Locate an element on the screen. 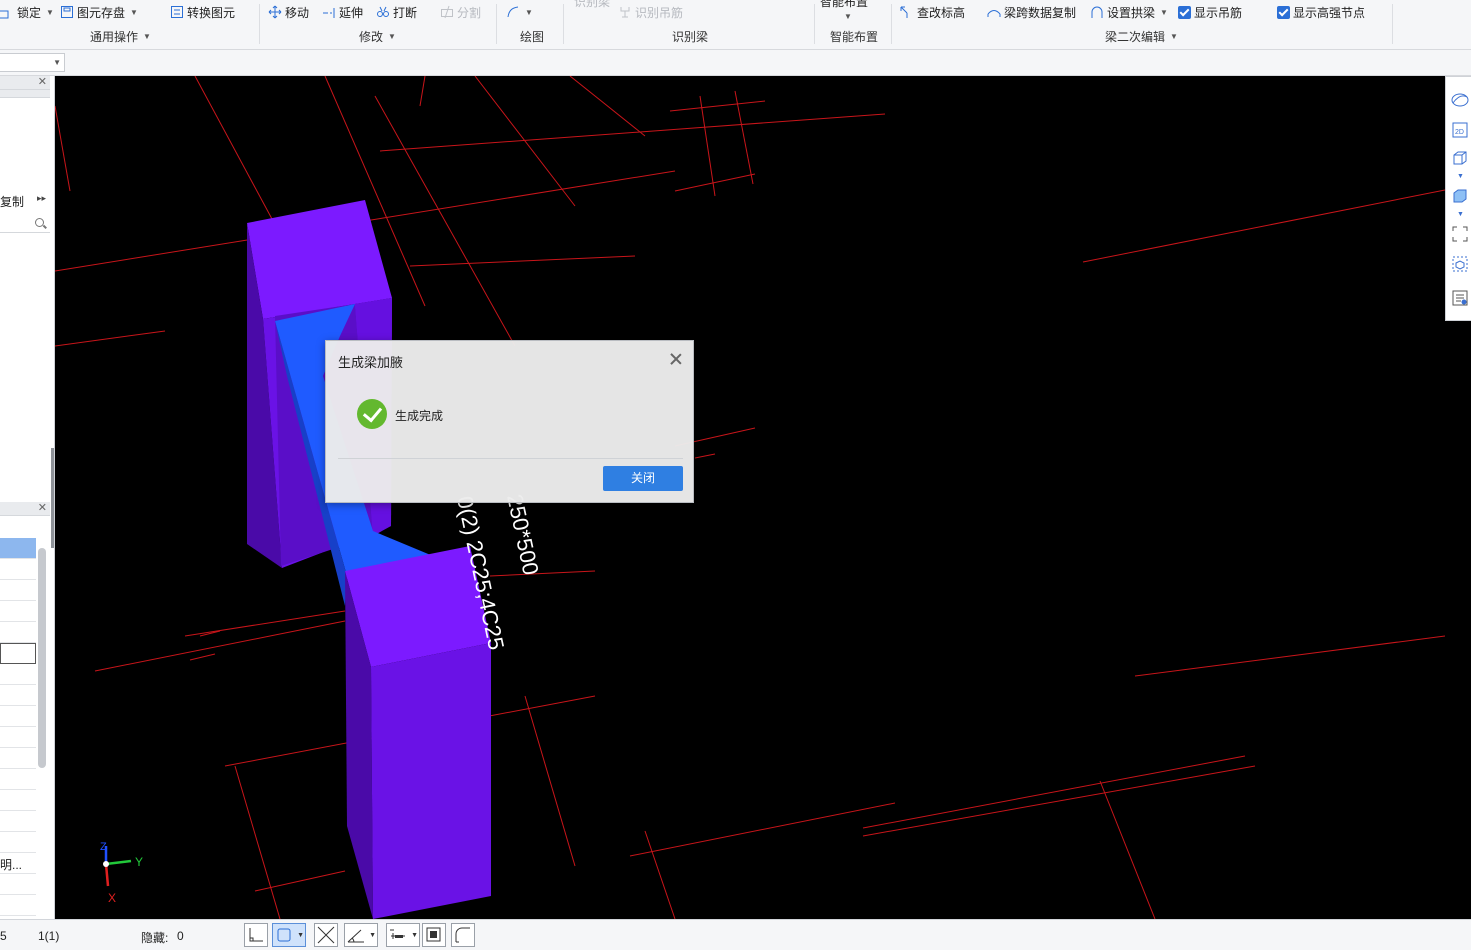 The image size is (1471, 950). arch-icon is located at coordinates (1097, 12).